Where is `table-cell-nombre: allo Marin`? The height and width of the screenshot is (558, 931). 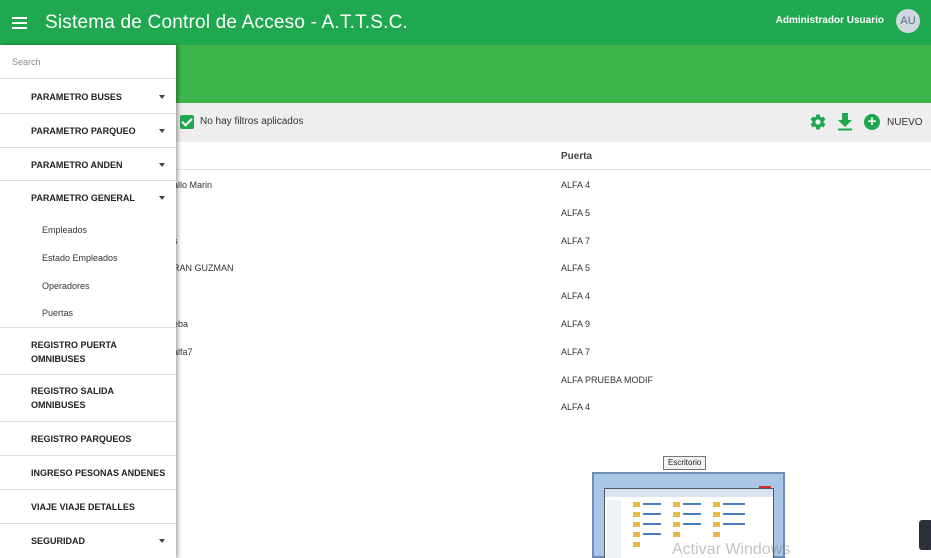 table-cell-nombre: allo Marin is located at coordinates (193, 185).